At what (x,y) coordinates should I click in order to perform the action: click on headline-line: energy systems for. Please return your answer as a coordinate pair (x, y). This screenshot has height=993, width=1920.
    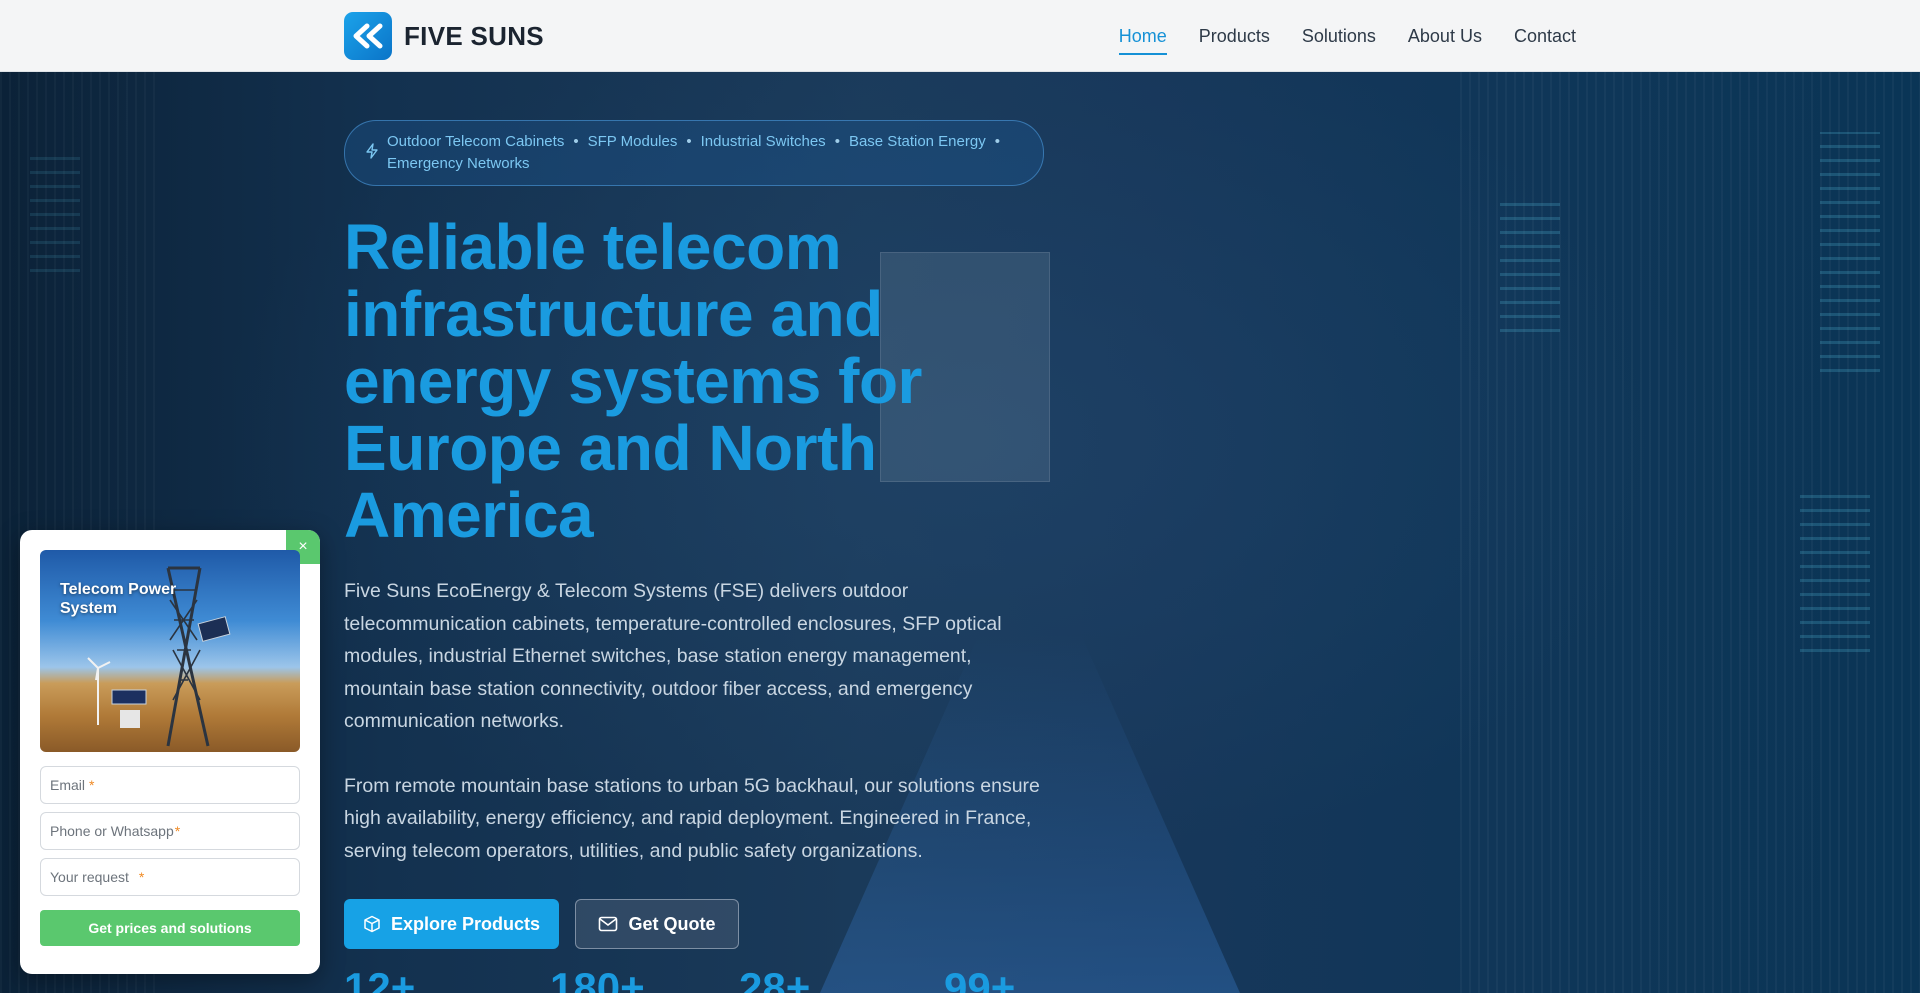
    Looking at the image, I should click on (633, 381).